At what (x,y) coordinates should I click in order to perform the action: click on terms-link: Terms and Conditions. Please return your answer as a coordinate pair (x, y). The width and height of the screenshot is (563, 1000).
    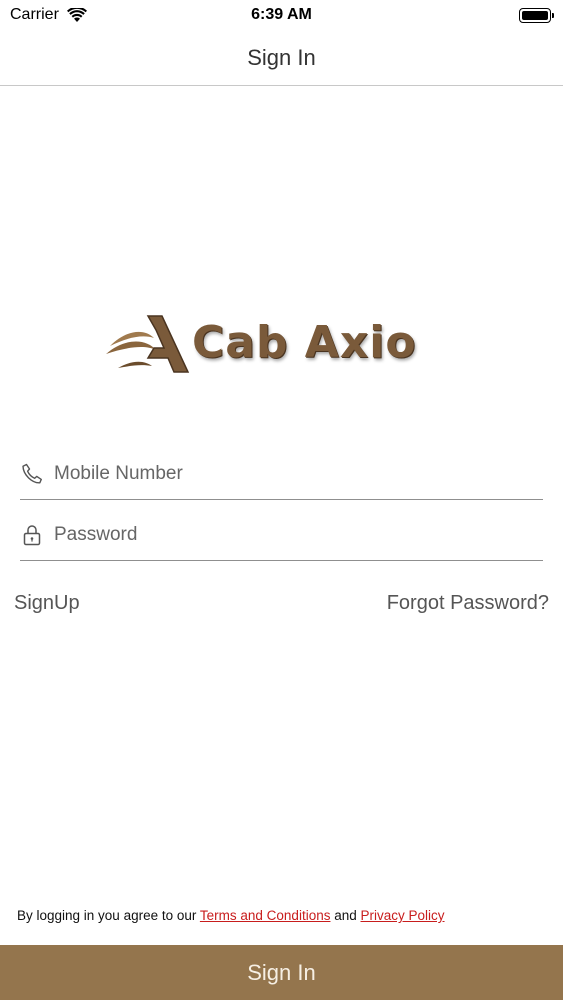
    Looking at the image, I should click on (265, 915).